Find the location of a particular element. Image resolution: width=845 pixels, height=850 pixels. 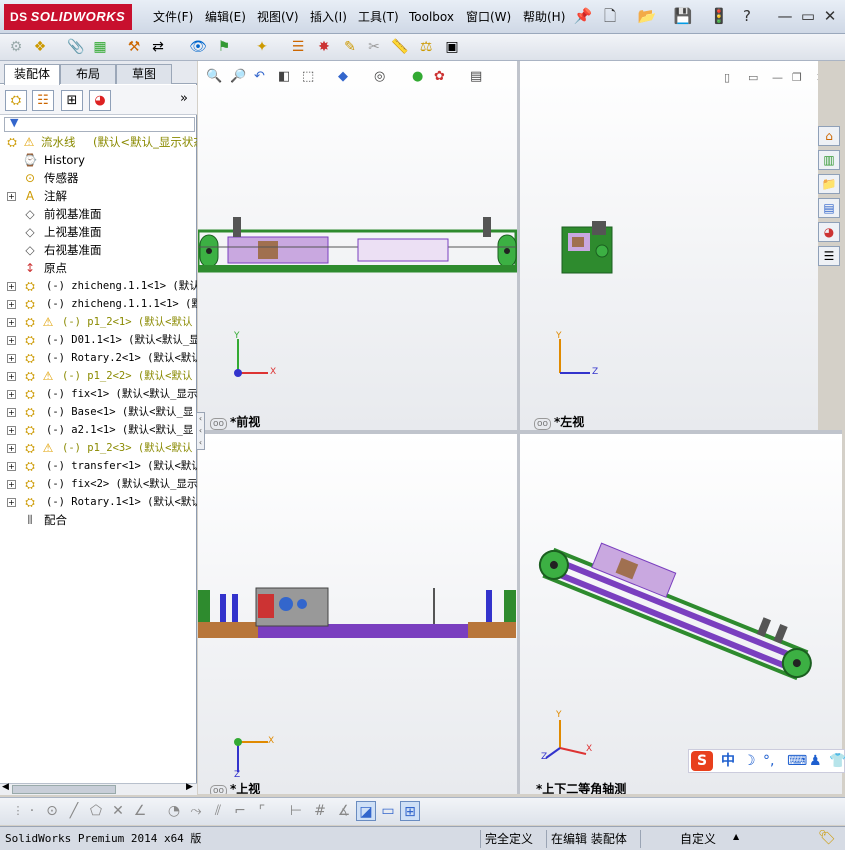

split-vertical-icon: ▯ is located at coordinates (727, 77).